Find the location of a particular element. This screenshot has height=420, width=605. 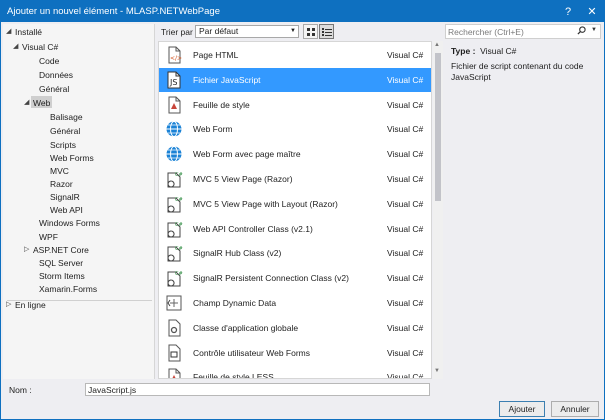

template-item: Classe d'application globale Visual C# is located at coordinates (295, 328).